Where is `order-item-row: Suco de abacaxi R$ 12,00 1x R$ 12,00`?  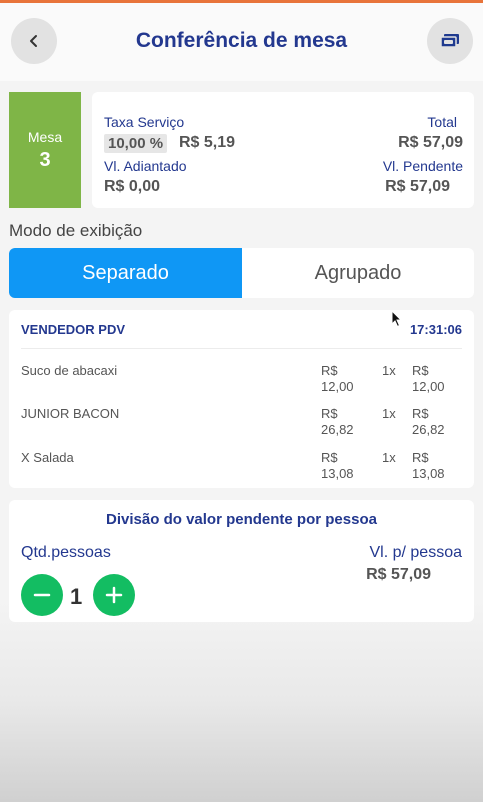 order-item-row: Suco de abacaxi R$ 12,00 1x R$ 12,00 is located at coordinates (241, 380).